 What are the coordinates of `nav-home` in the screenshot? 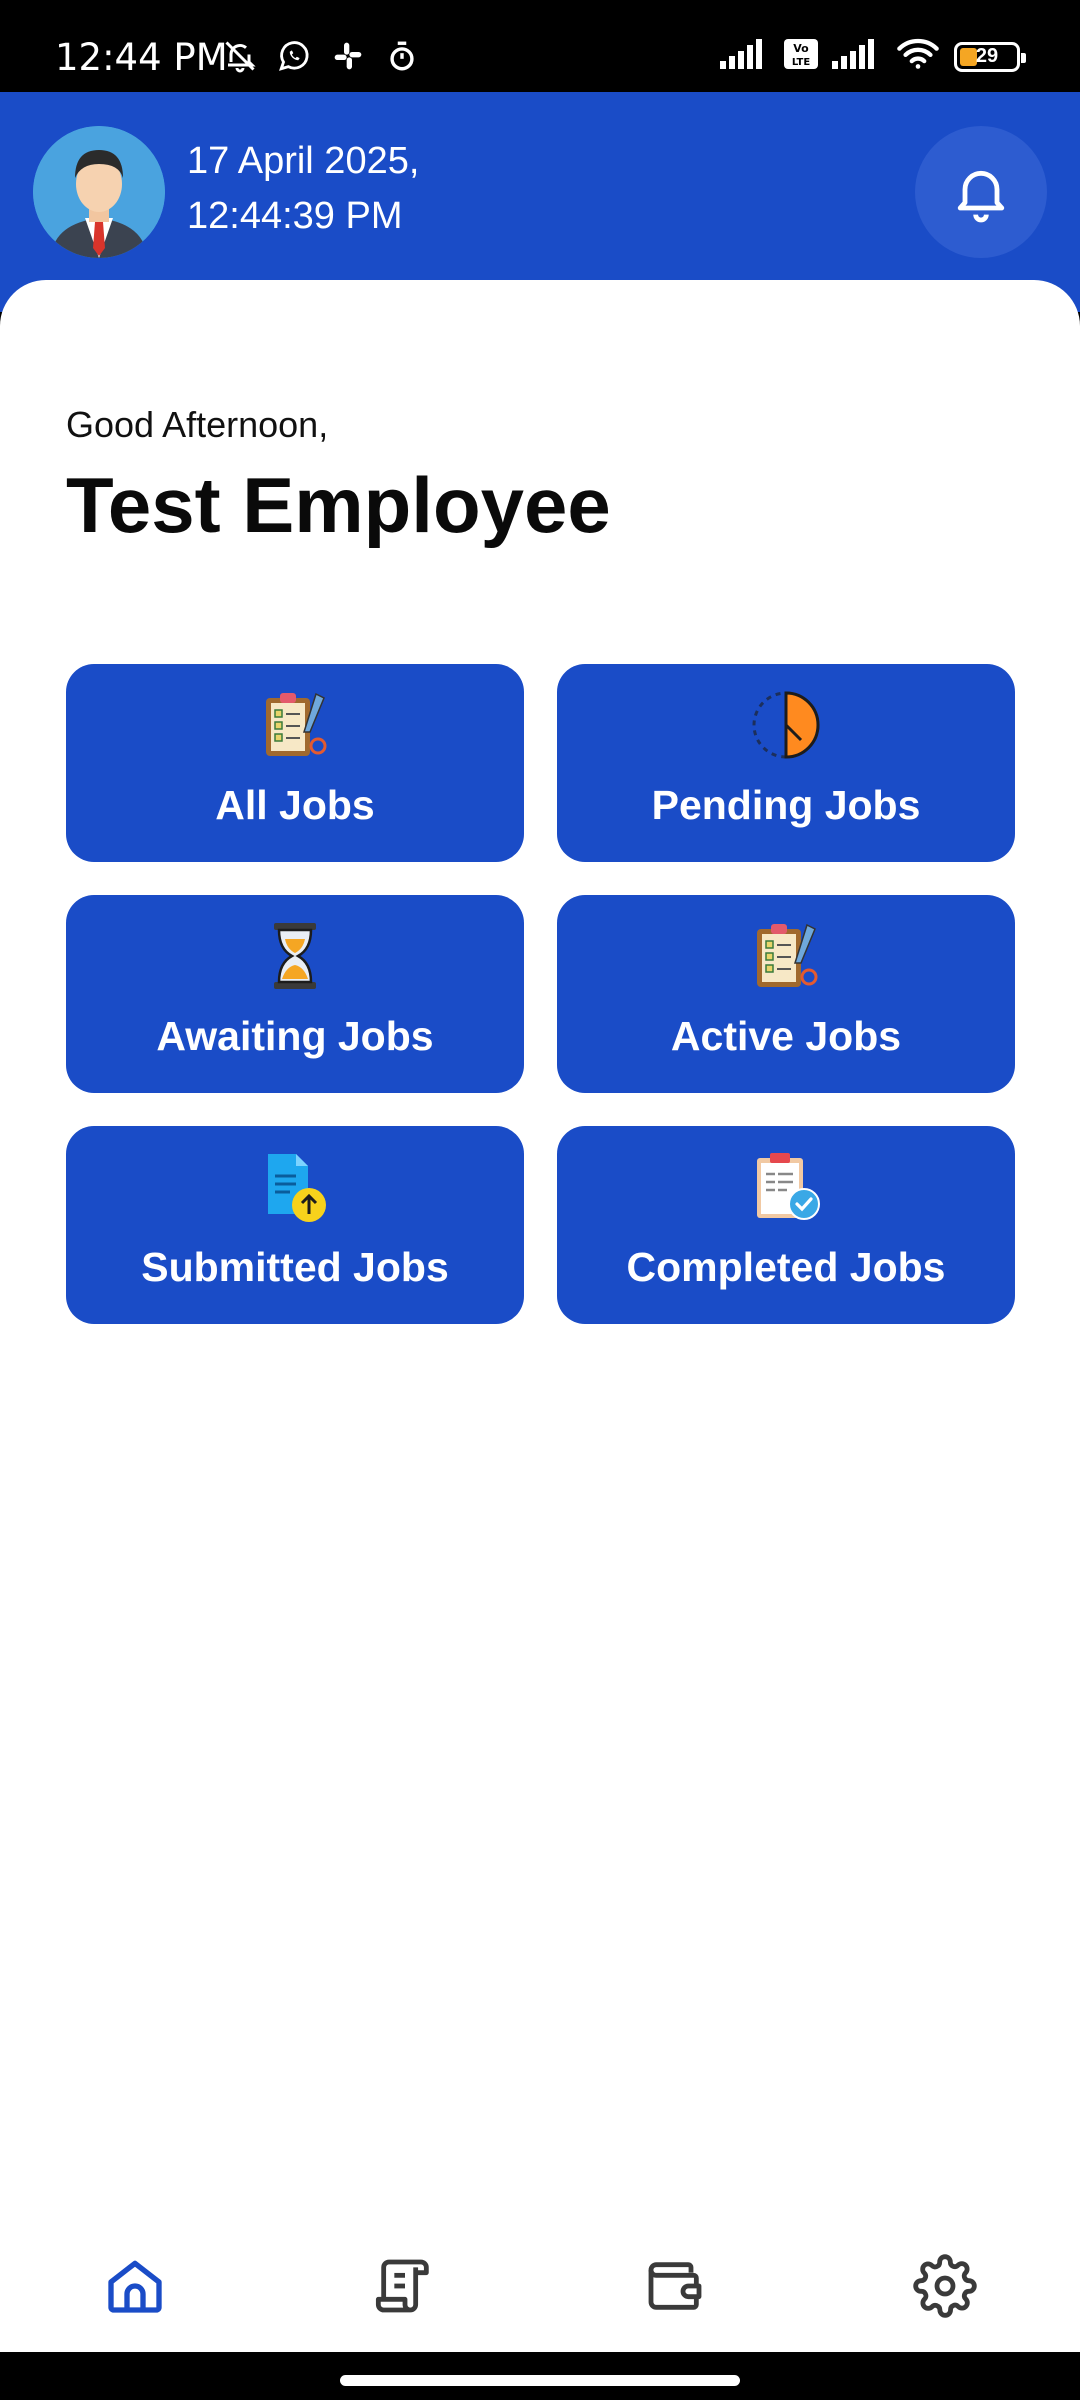 It's located at (135, 2286).